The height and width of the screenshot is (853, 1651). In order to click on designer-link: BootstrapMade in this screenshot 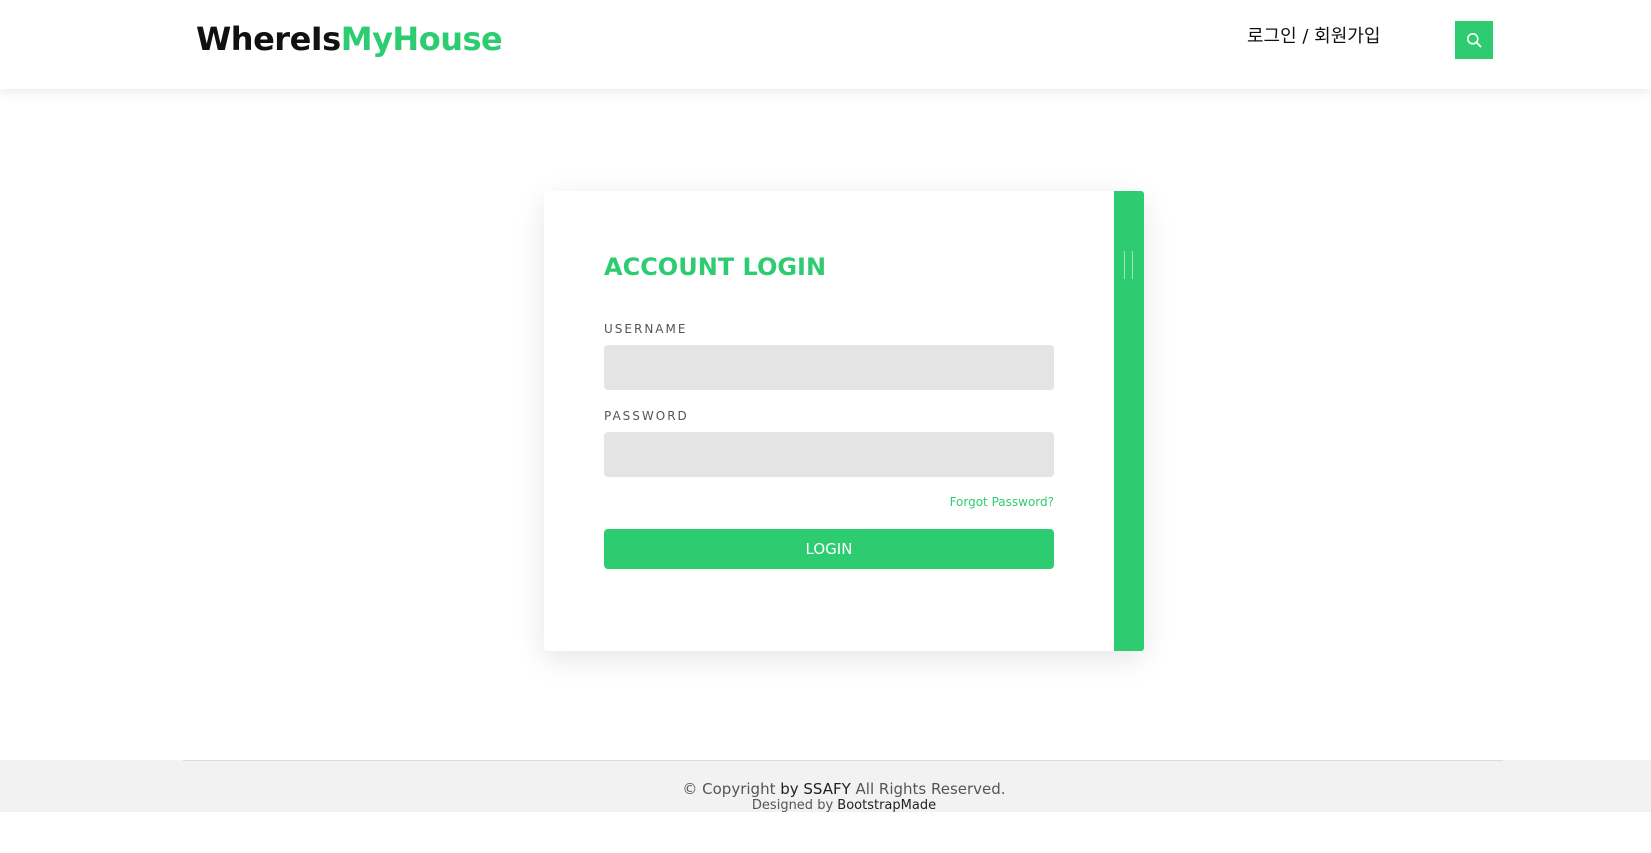, I will do `click(886, 805)`.